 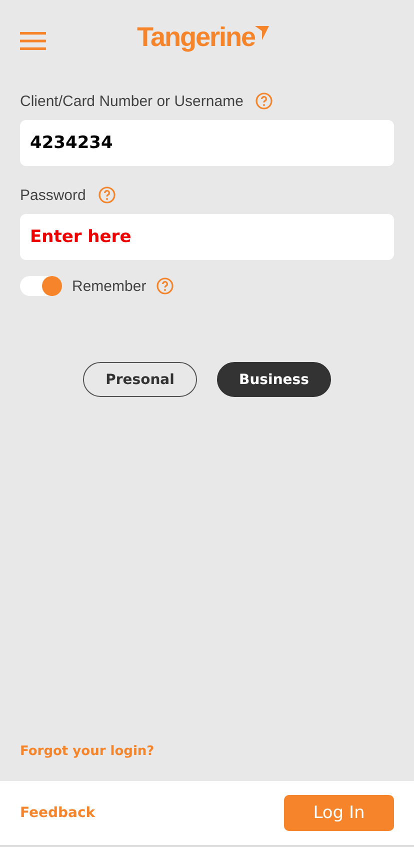 I want to click on field-label: Client/Card Number or Username, so click(x=132, y=101).